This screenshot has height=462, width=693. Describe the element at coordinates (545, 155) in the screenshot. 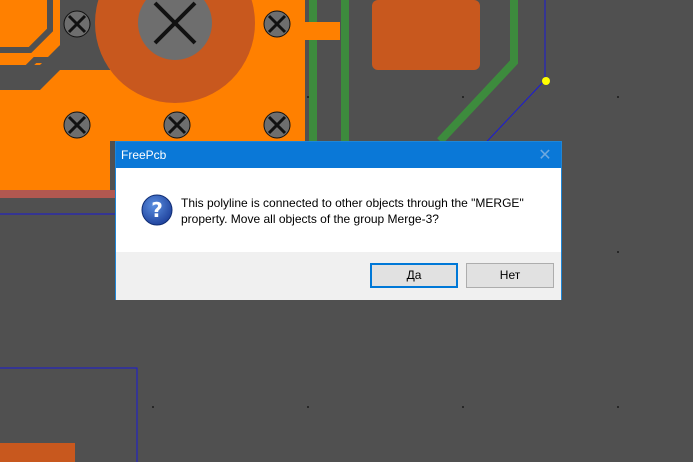

I see `close-icon: ✕` at that location.